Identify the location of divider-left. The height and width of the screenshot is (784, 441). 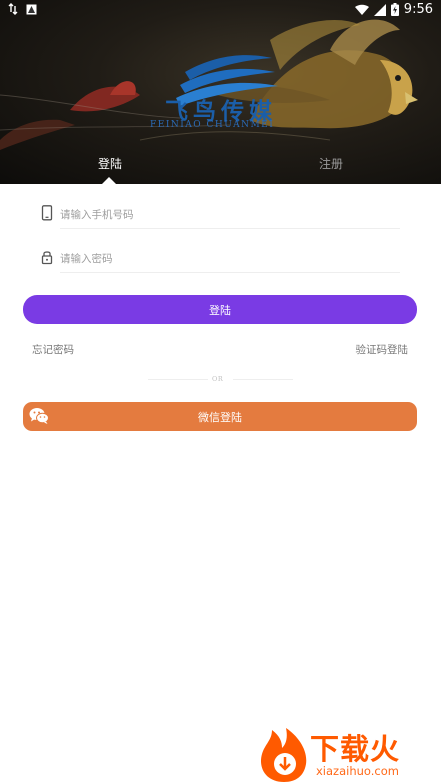
(178, 379).